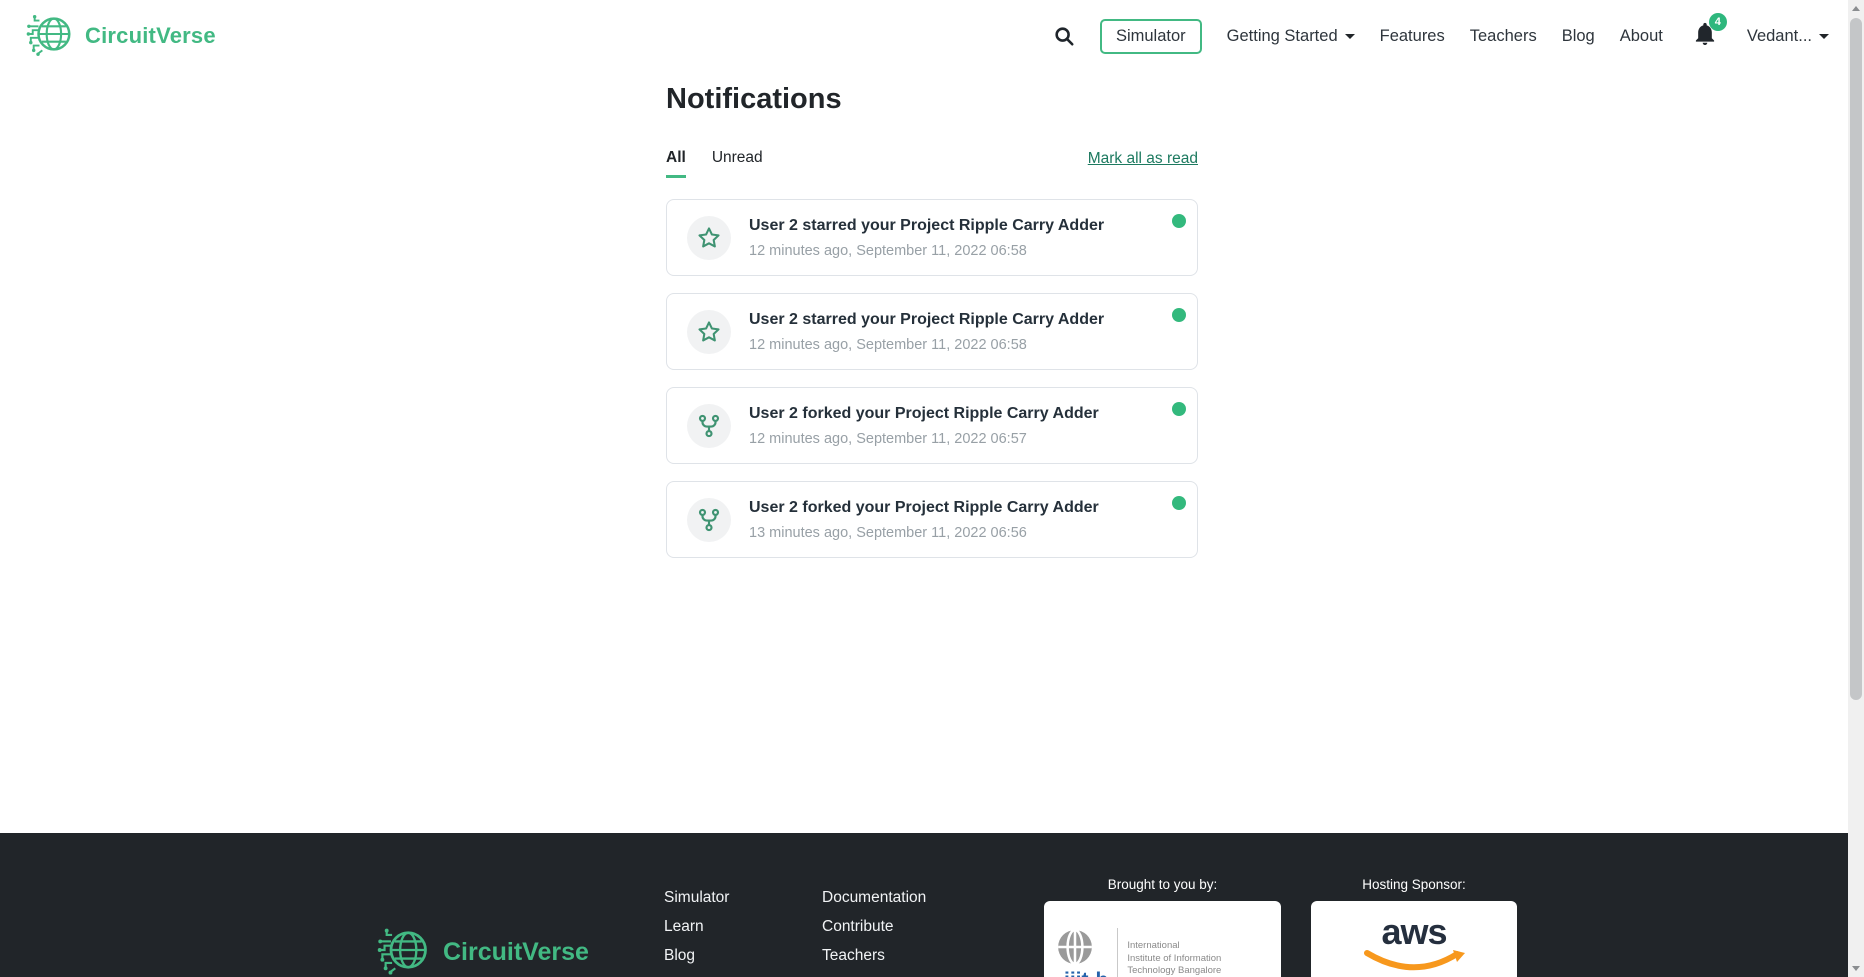 The height and width of the screenshot is (977, 1864). I want to click on footer-link-contribute: Contribute, so click(933, 926).